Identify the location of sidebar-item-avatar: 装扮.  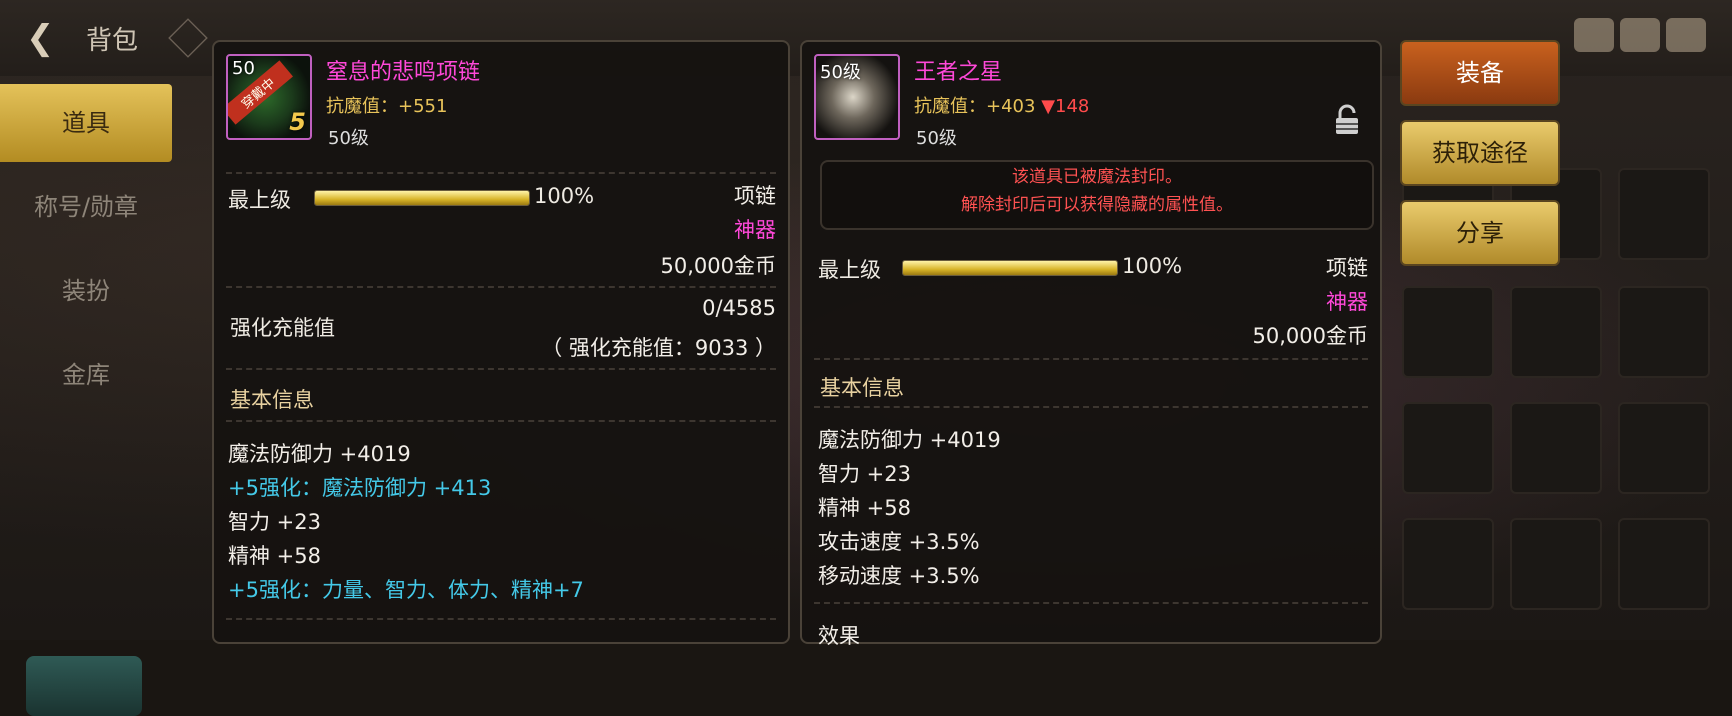
(86, 291).